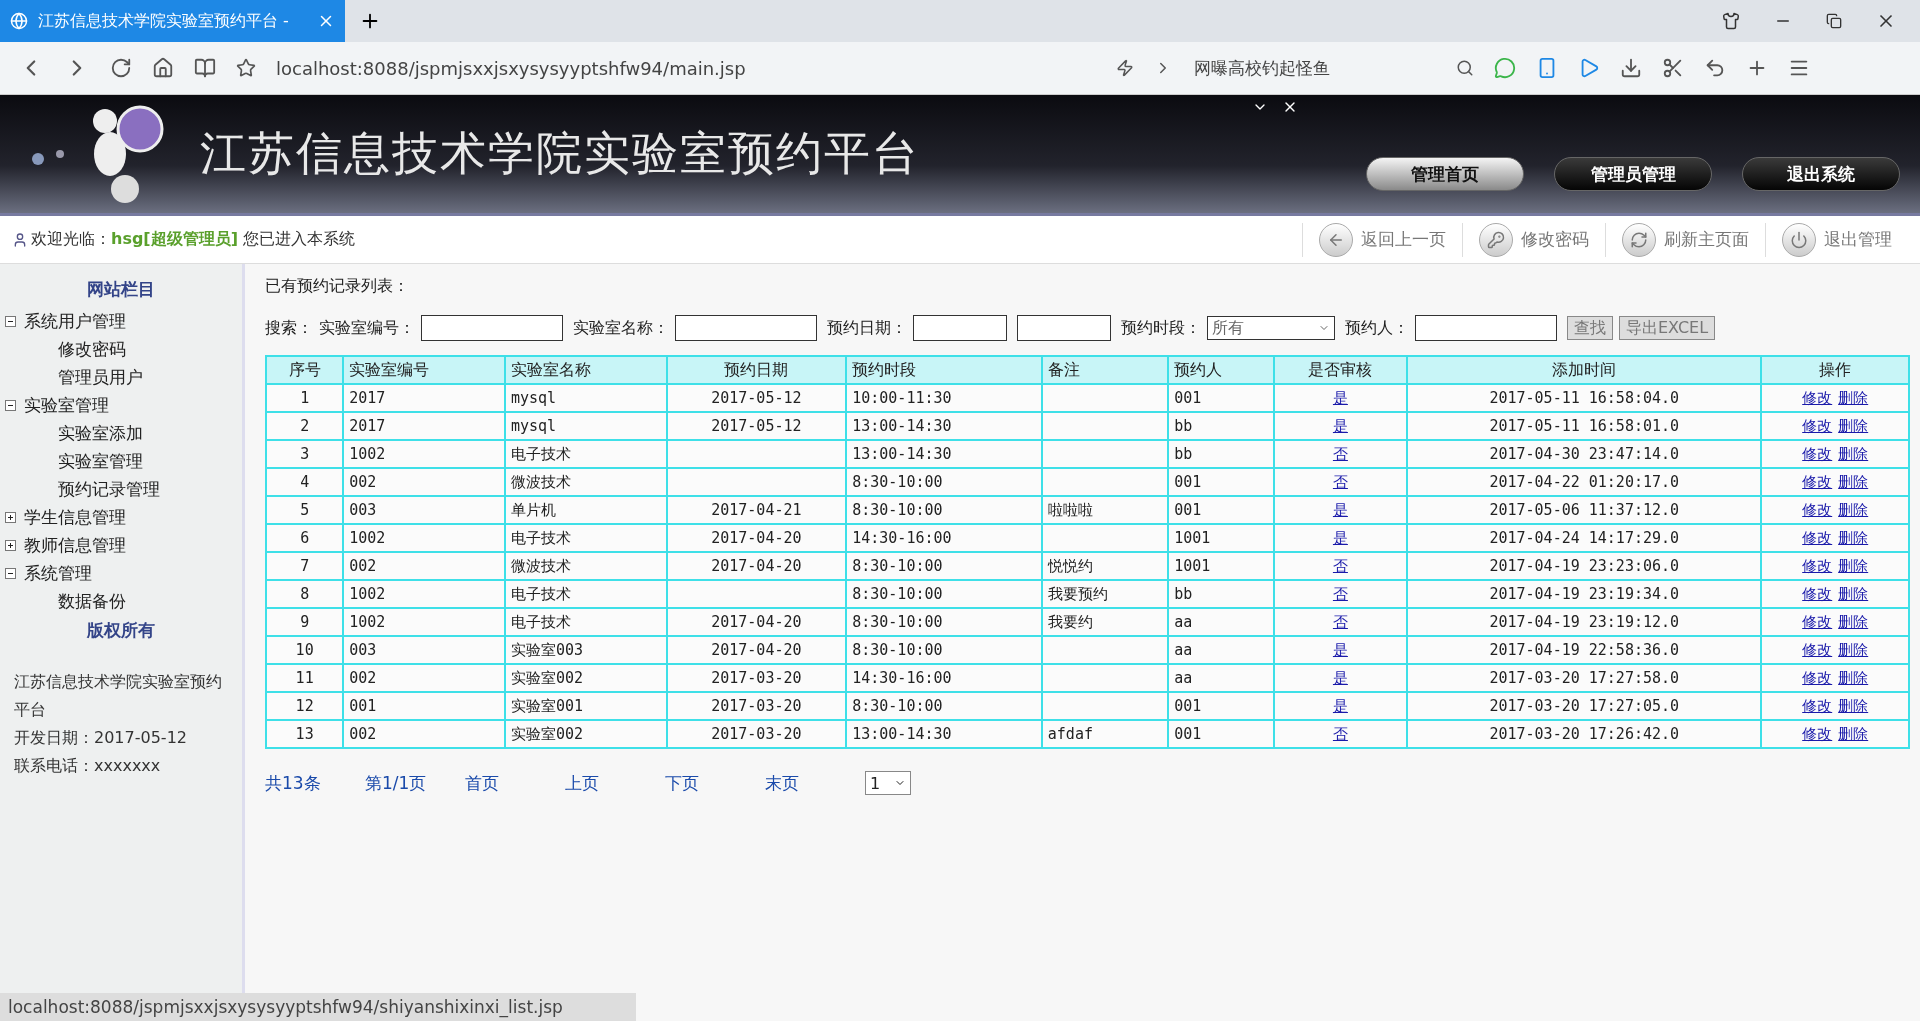 Image resolution: width=1920 pixels, height=1021 pixels. What do you see at coordinates (1834, 21) in the screenshot?
I see `restore-icon` at bounding box center [1834, 21].